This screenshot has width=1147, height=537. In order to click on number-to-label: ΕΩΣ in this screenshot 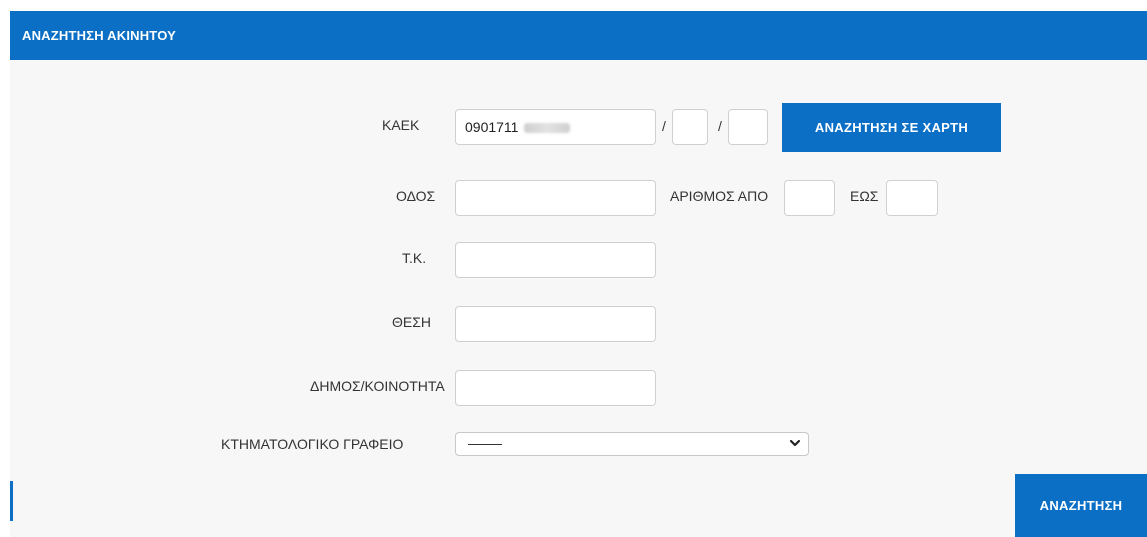, I will do `click(864, 196)`.